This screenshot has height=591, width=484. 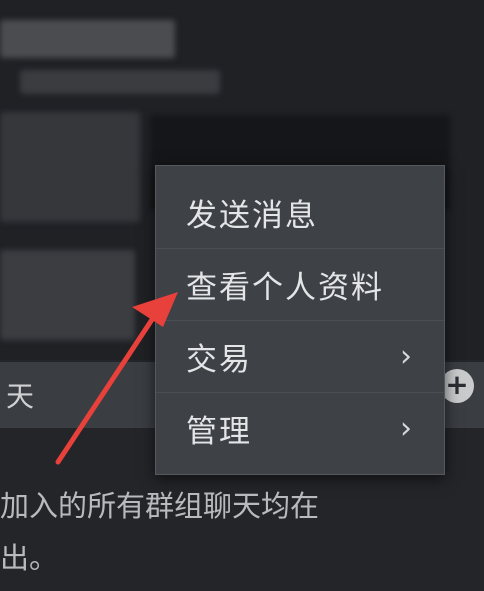 What do you see at coordinates (219, 432) in the screenshot?
I see `menu-item-label: 管理` at bounding box center [219, 432].